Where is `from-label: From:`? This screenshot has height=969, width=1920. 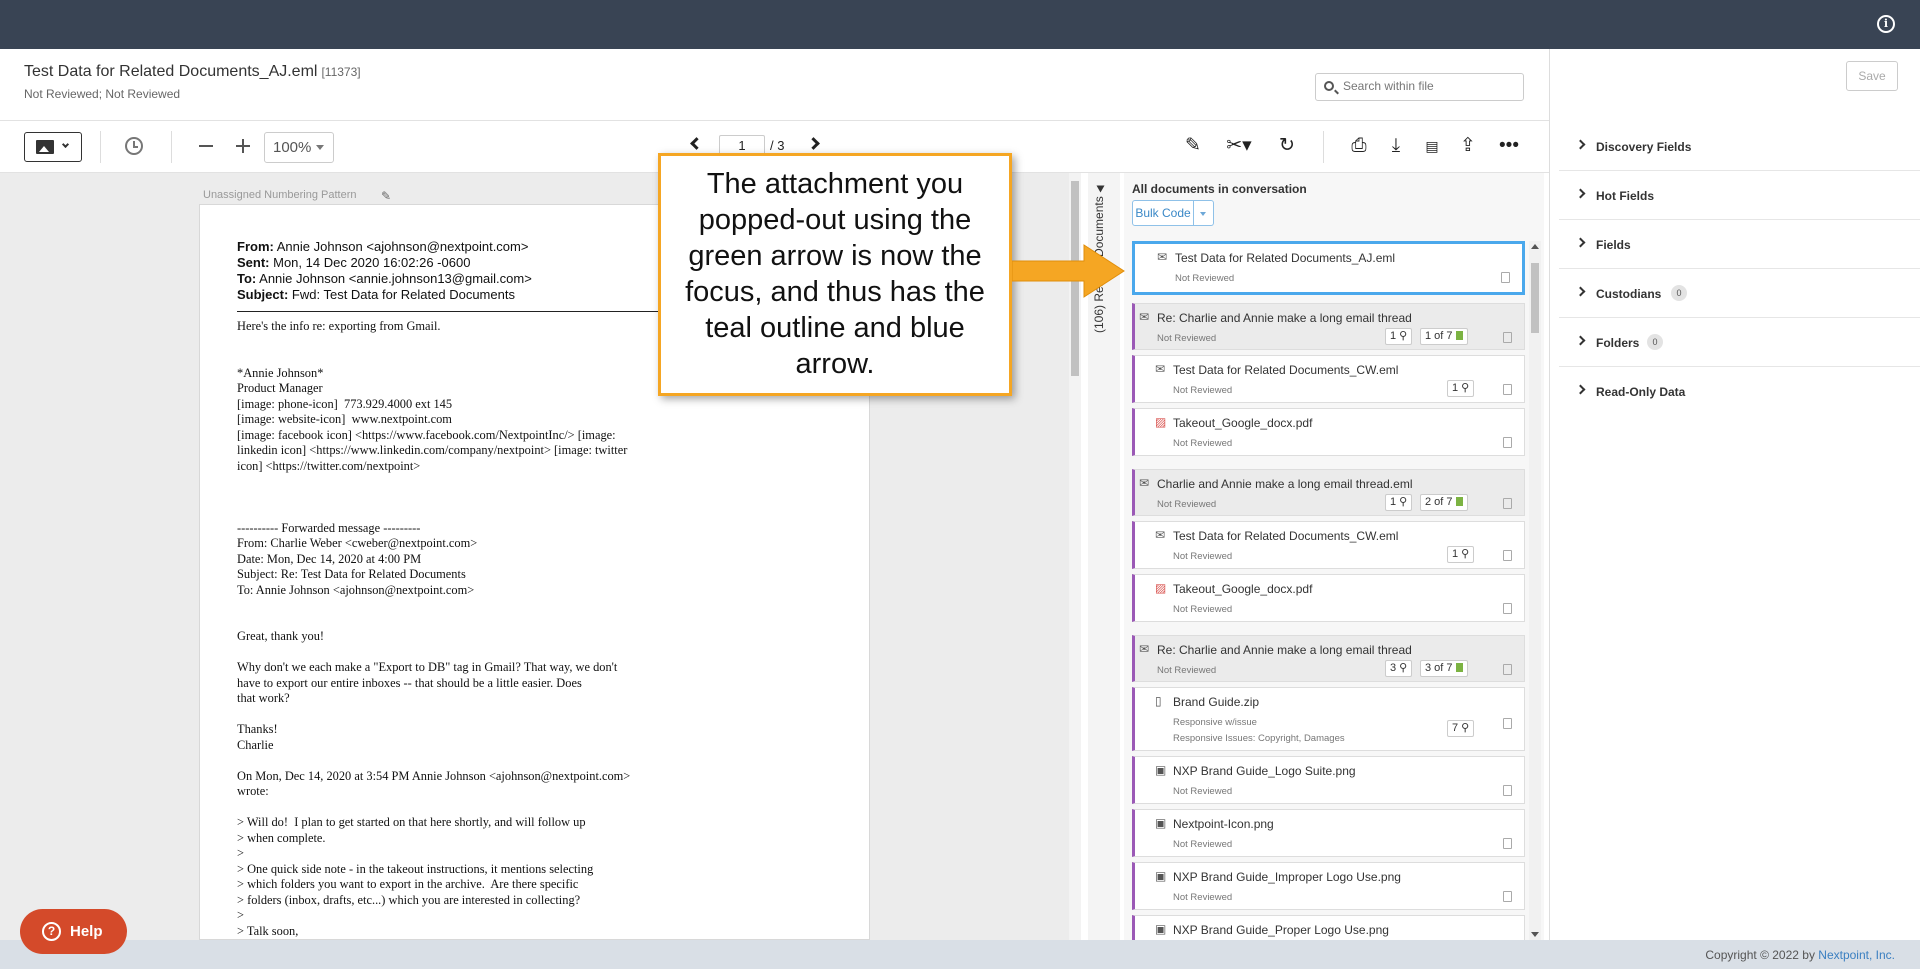 from-label: From: is located at coordinates (255, 246).